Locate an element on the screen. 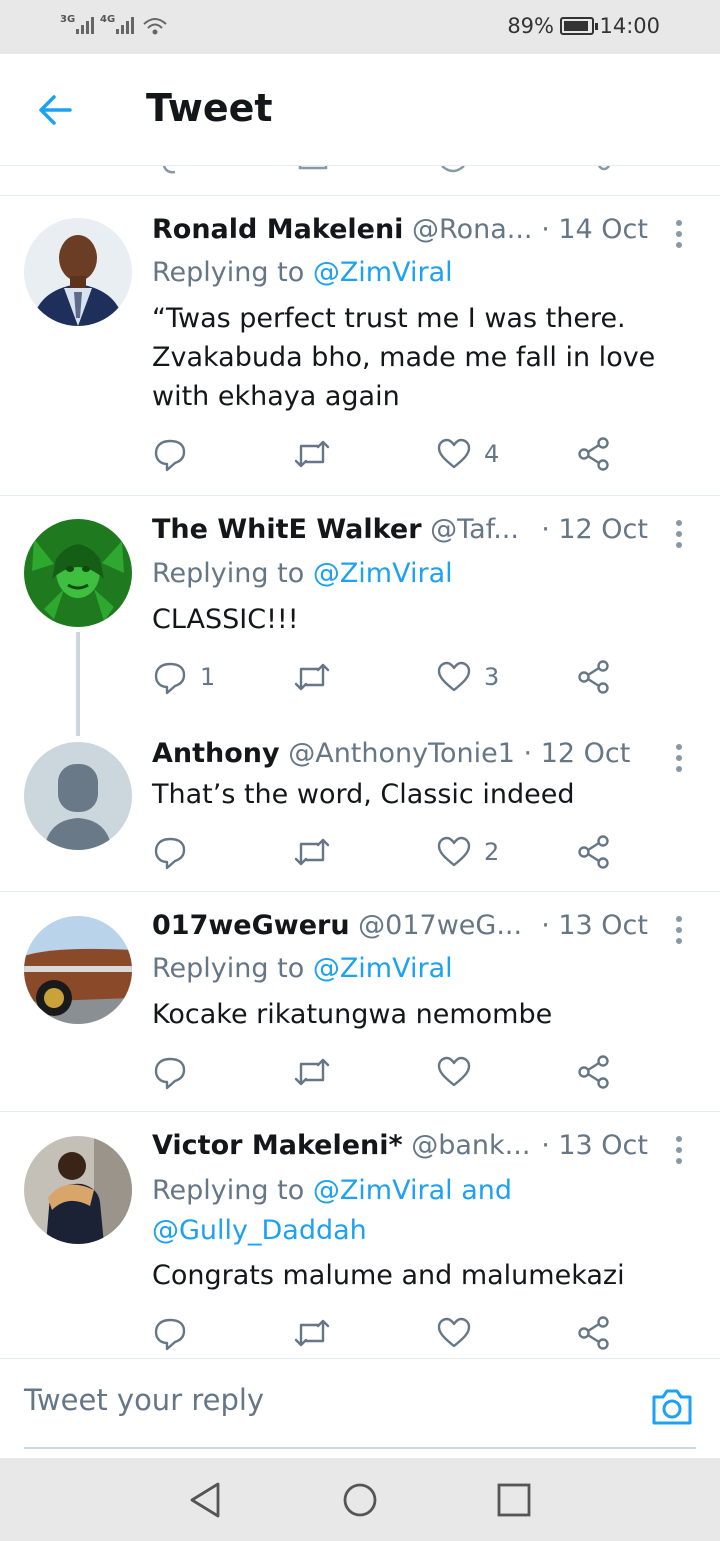  app-header: Tweet is located at coordinates (360, 110).